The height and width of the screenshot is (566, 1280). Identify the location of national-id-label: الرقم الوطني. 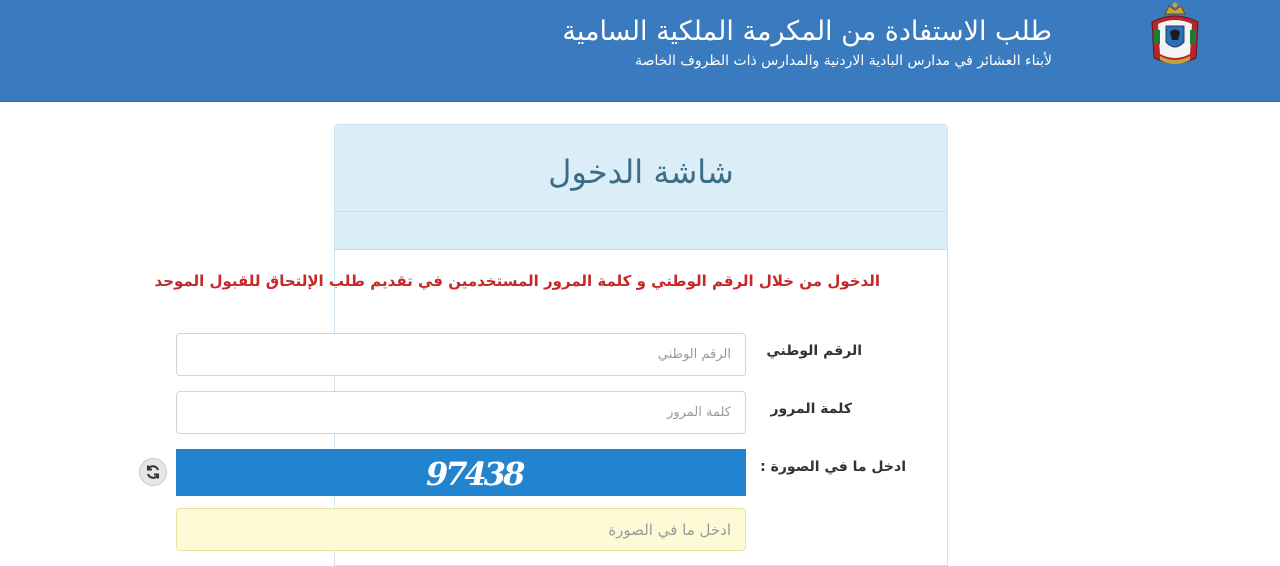
(814, 351).